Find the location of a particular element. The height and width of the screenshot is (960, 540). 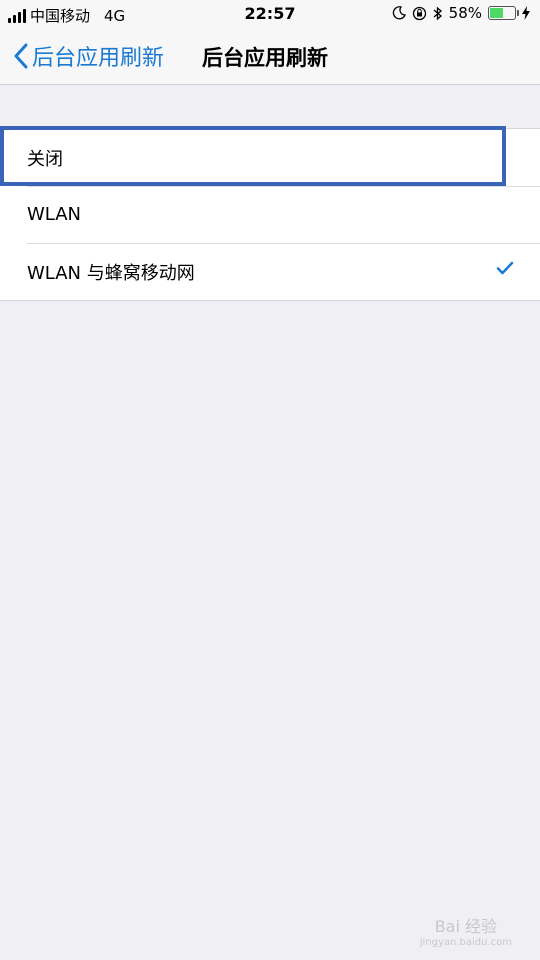

battery-percent: 58% is located at coordinates (465, 13).